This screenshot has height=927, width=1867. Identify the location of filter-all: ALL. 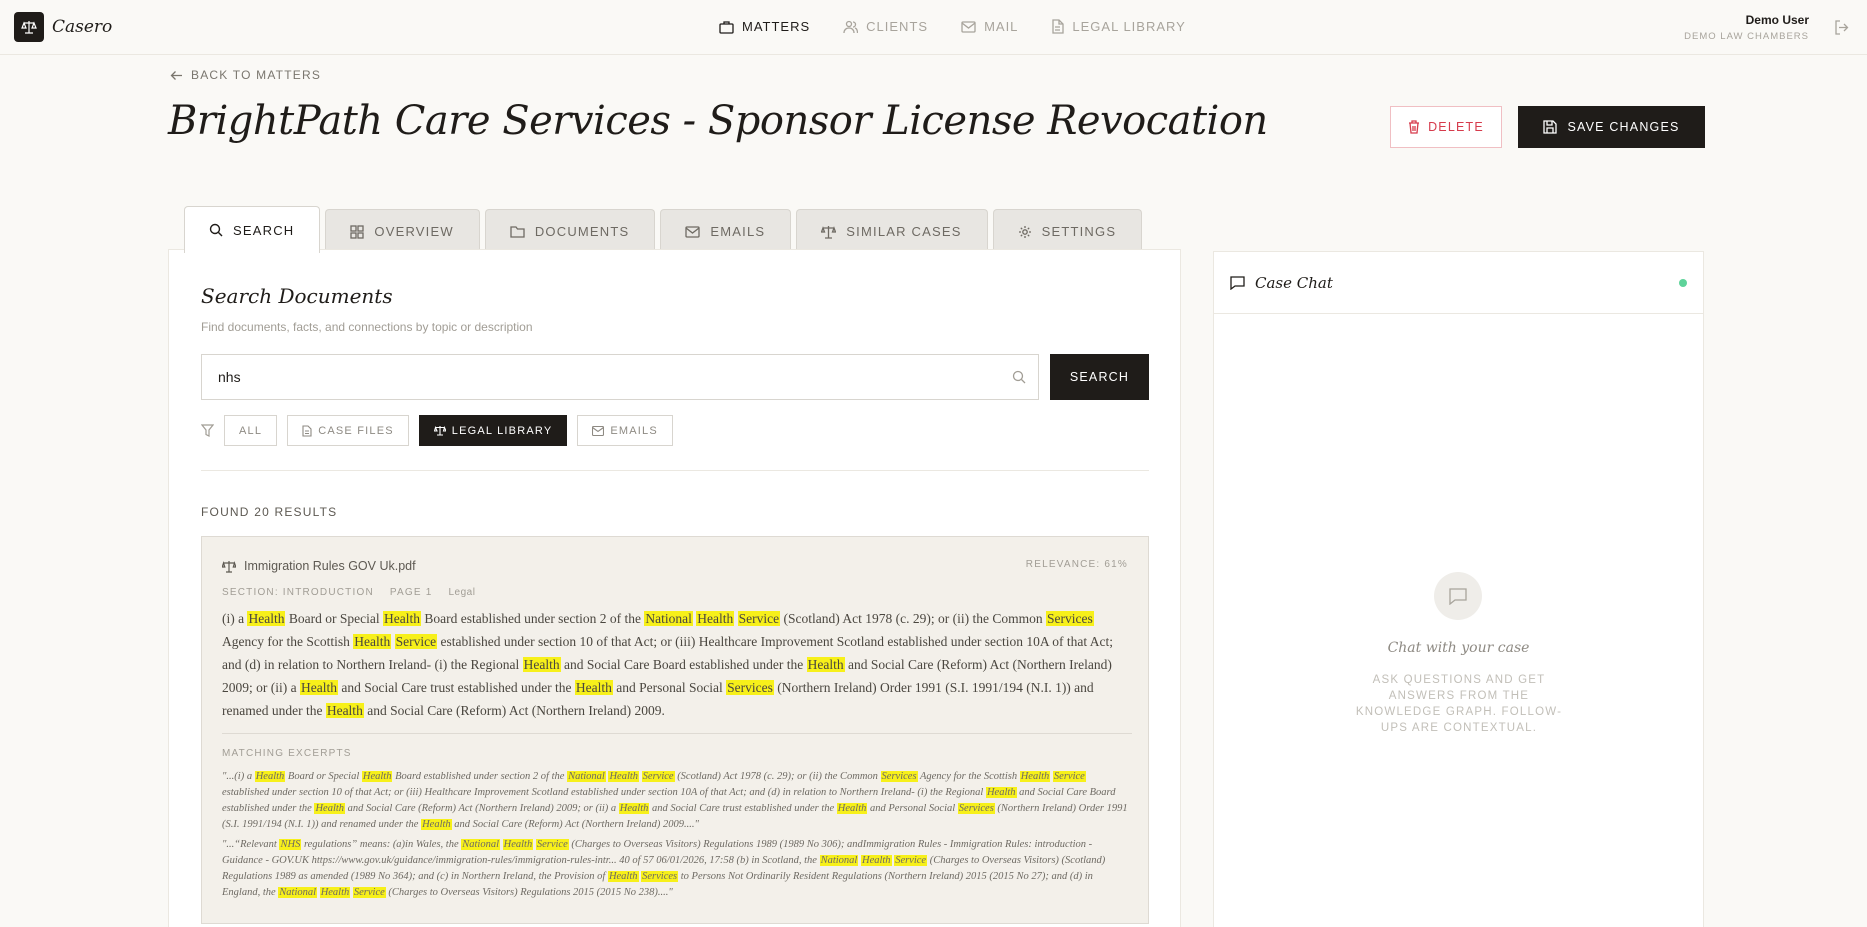
(251, 430).